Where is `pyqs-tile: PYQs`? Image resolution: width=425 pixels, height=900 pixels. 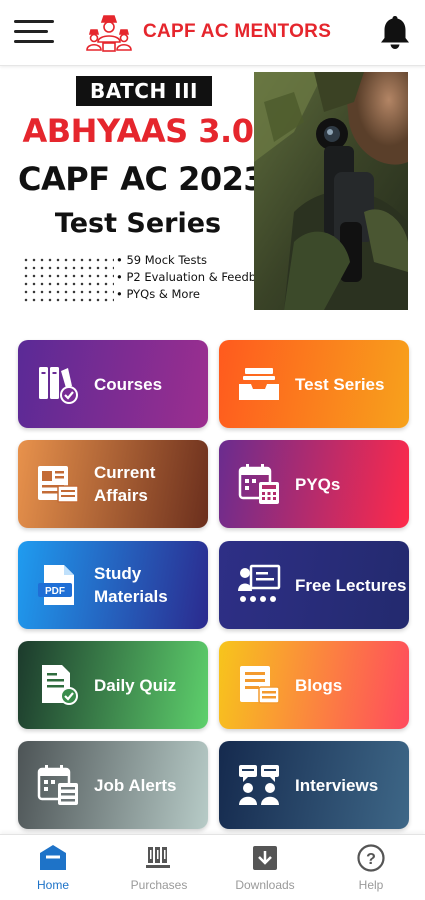 pyqs-tile: PYQs is located at coordinates (314, 484).